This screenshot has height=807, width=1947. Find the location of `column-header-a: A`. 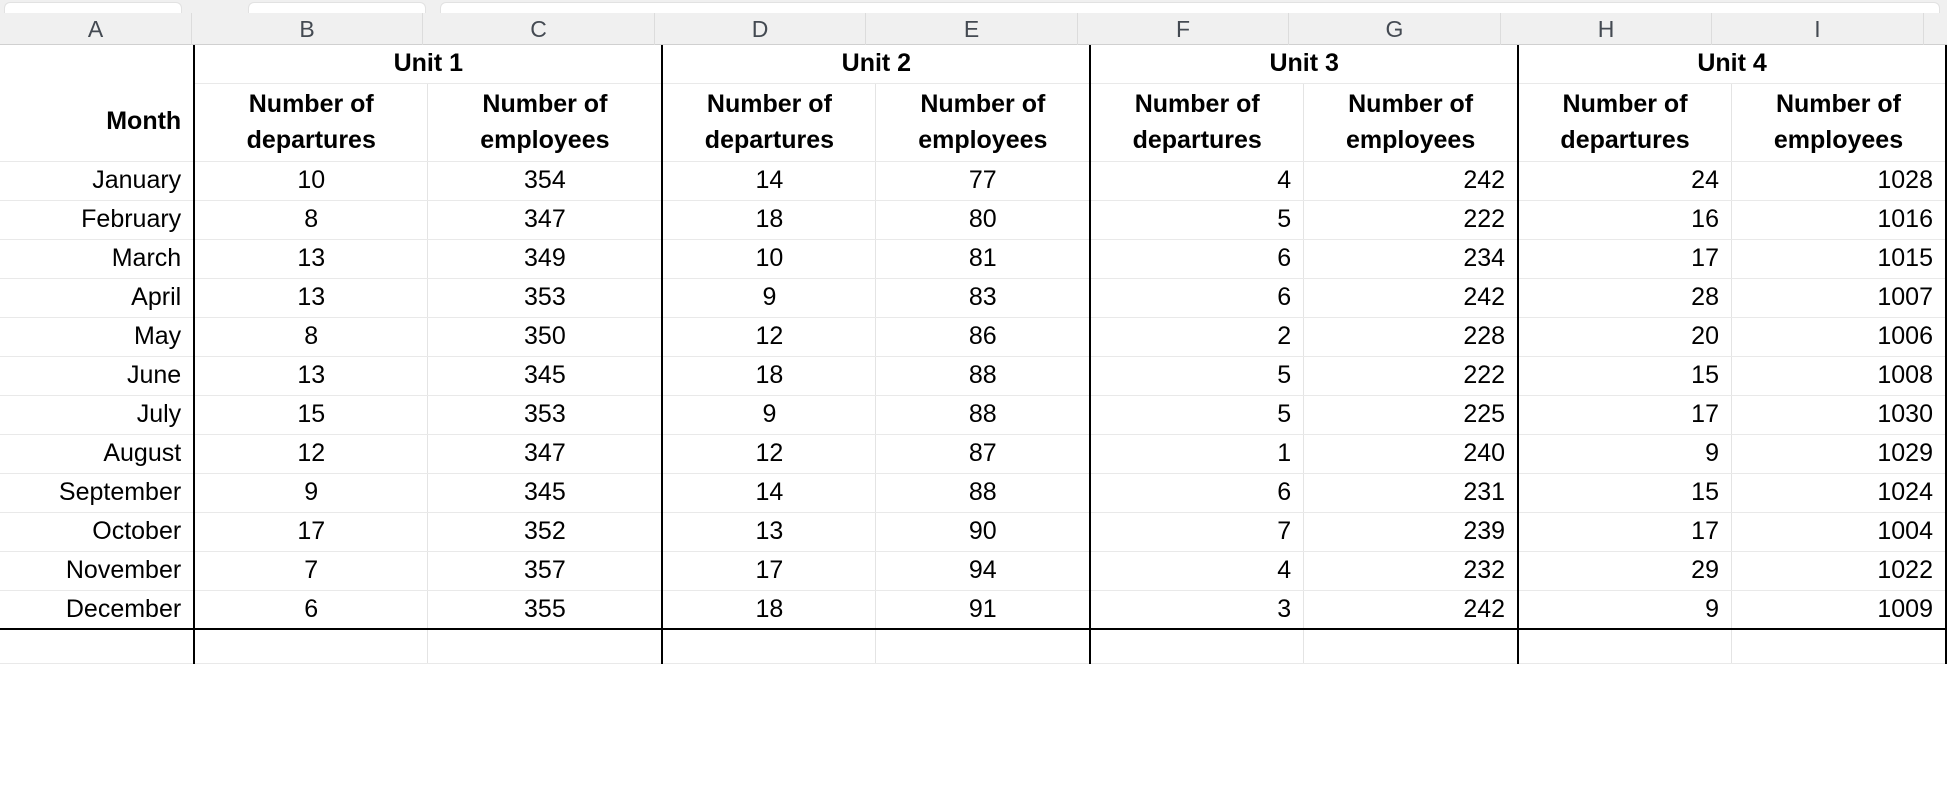

column-header-a: A is located at coordinates (96, 29).